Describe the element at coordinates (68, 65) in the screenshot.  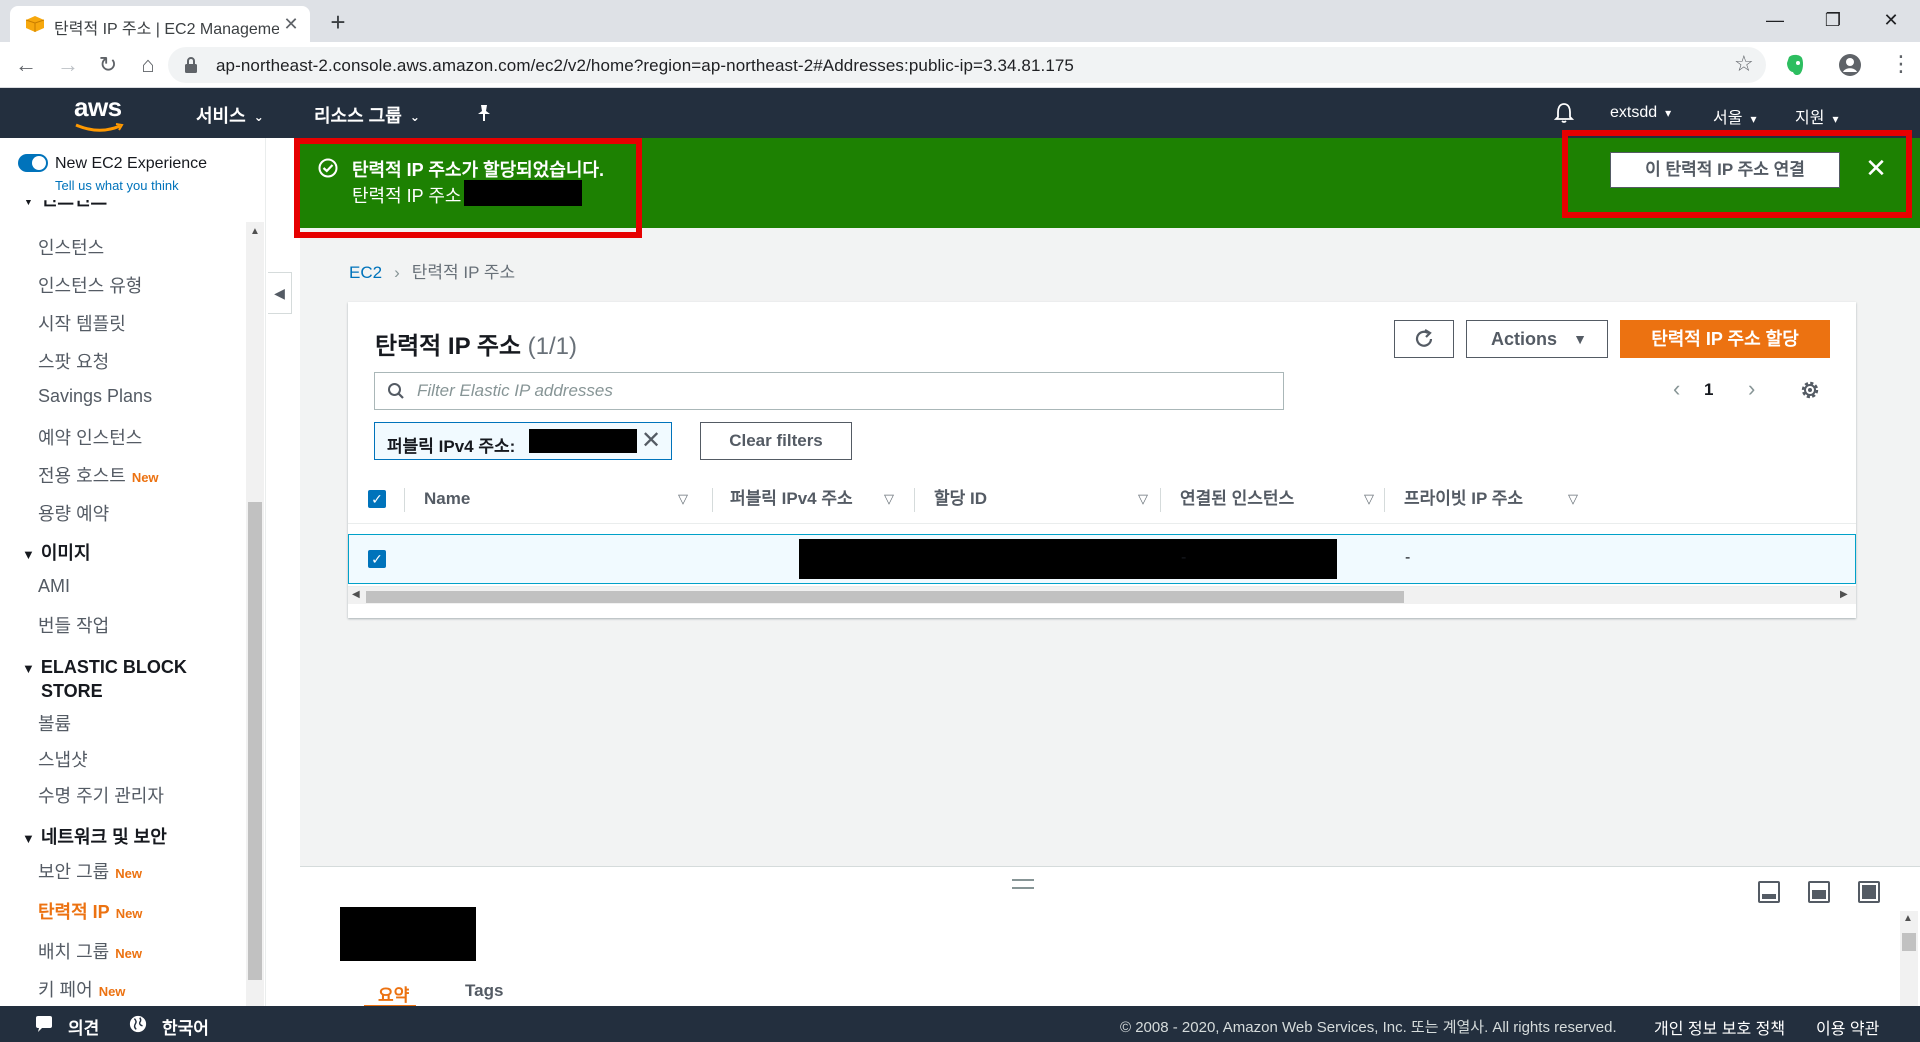
I see `forward-arrow-icon: →` at that location.